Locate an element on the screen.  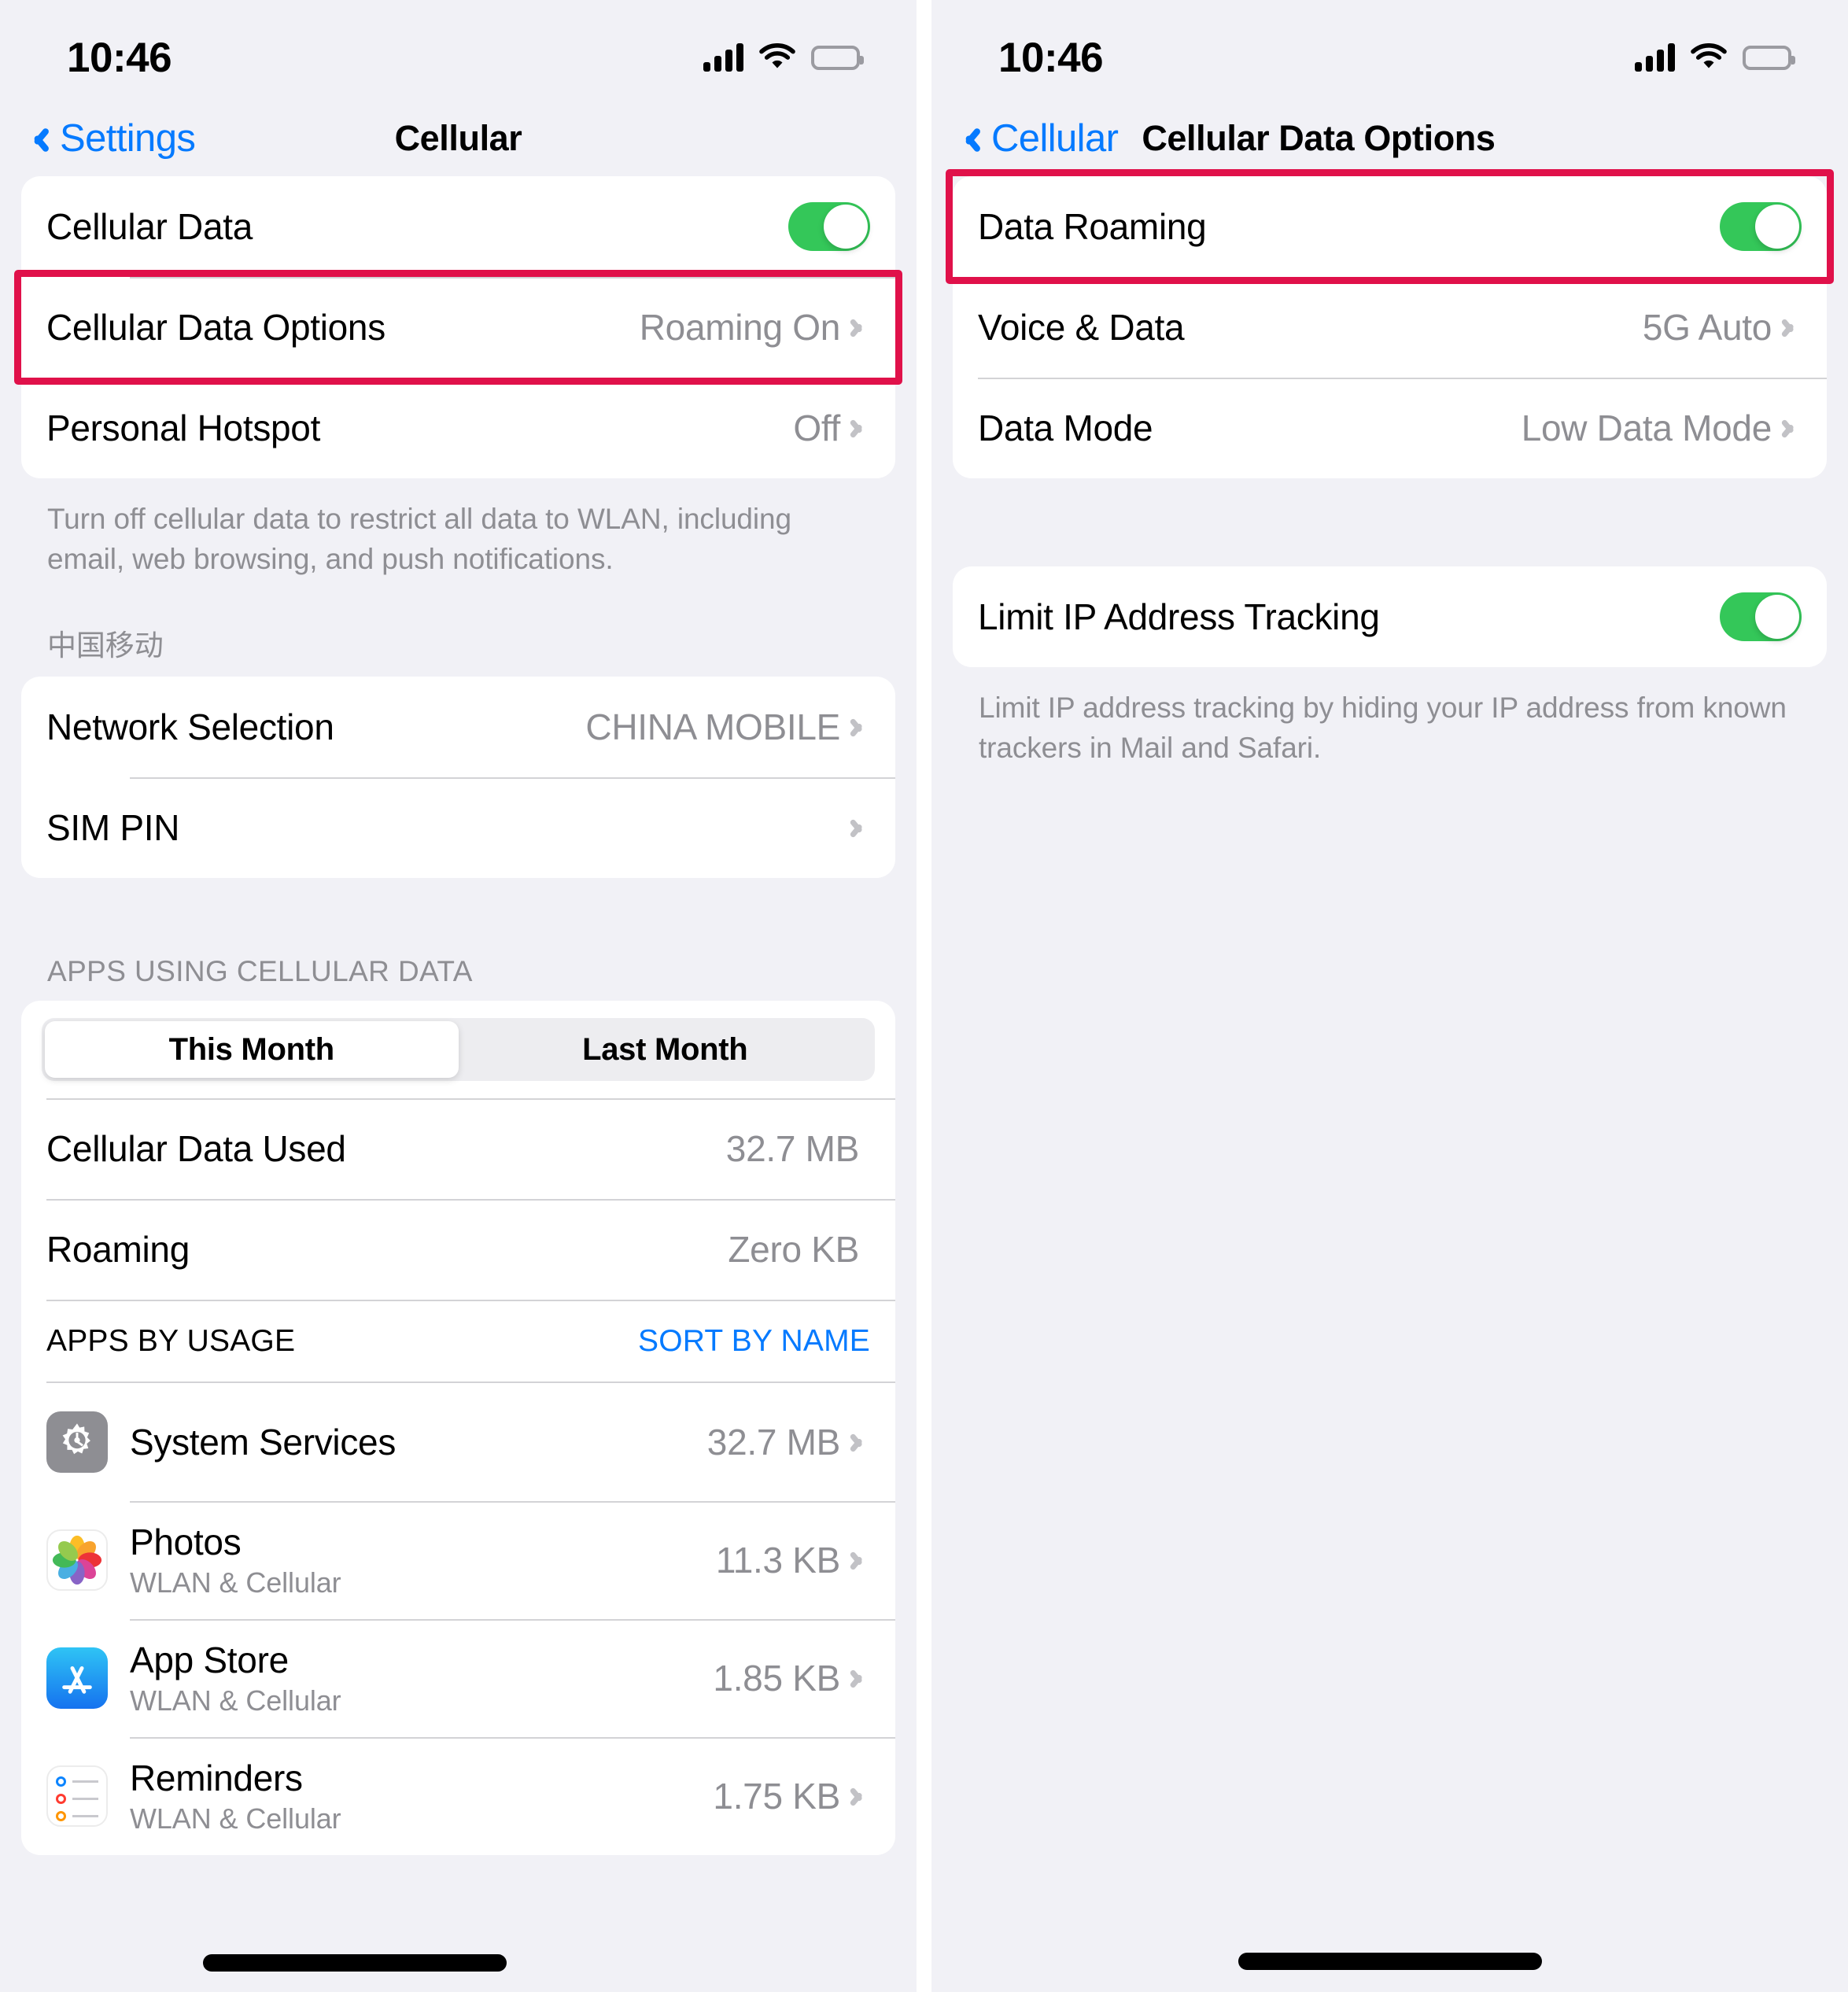
row-label: Personal Hotspot is located at coordinates (183, 428).